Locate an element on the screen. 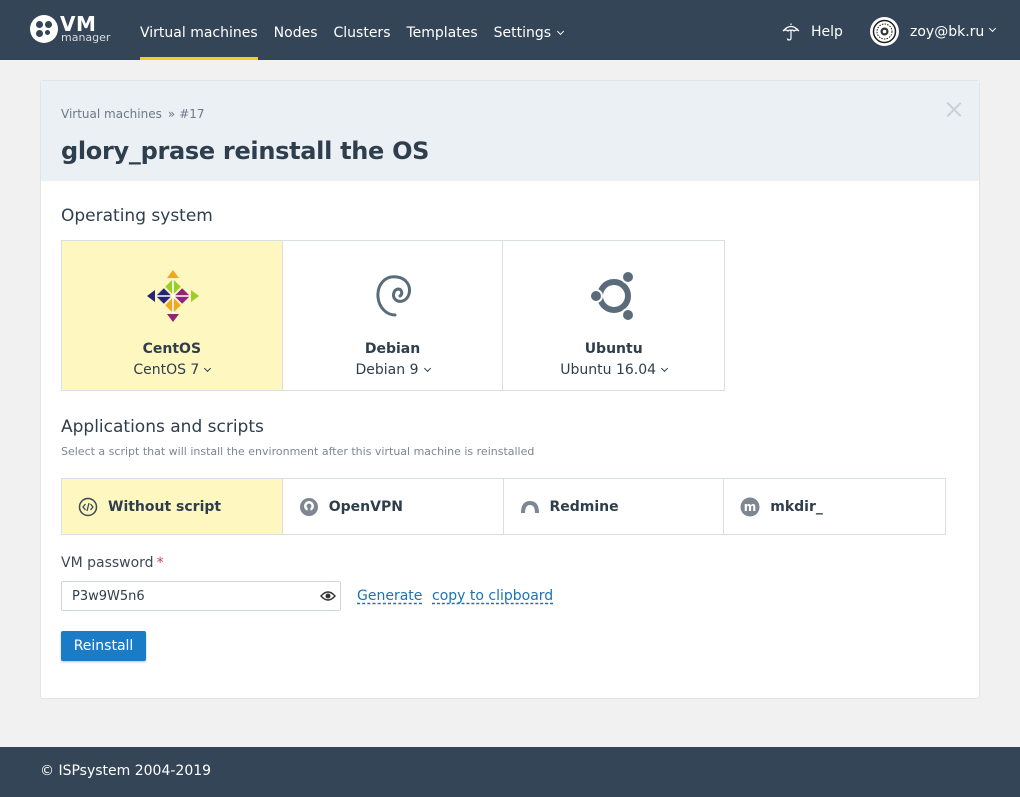 This screenshot has width=1020, height=797. os-version-select: Ubuntu 16.04 is located at coordinates (613, 370).